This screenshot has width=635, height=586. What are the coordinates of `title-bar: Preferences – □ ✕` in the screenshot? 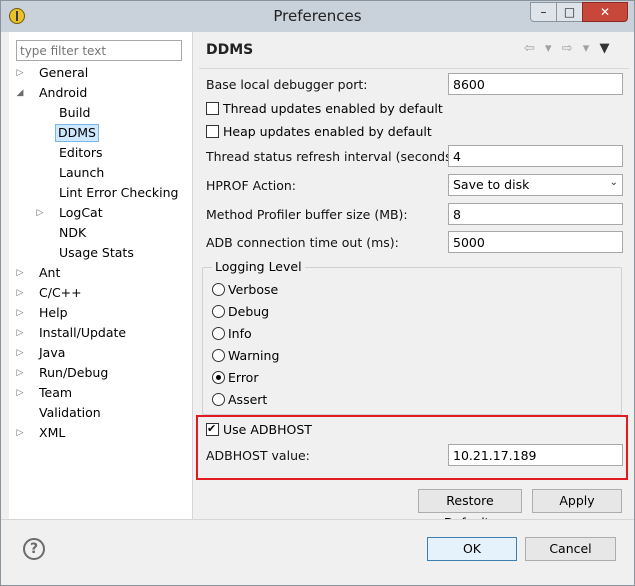 It's located at (317, 16).